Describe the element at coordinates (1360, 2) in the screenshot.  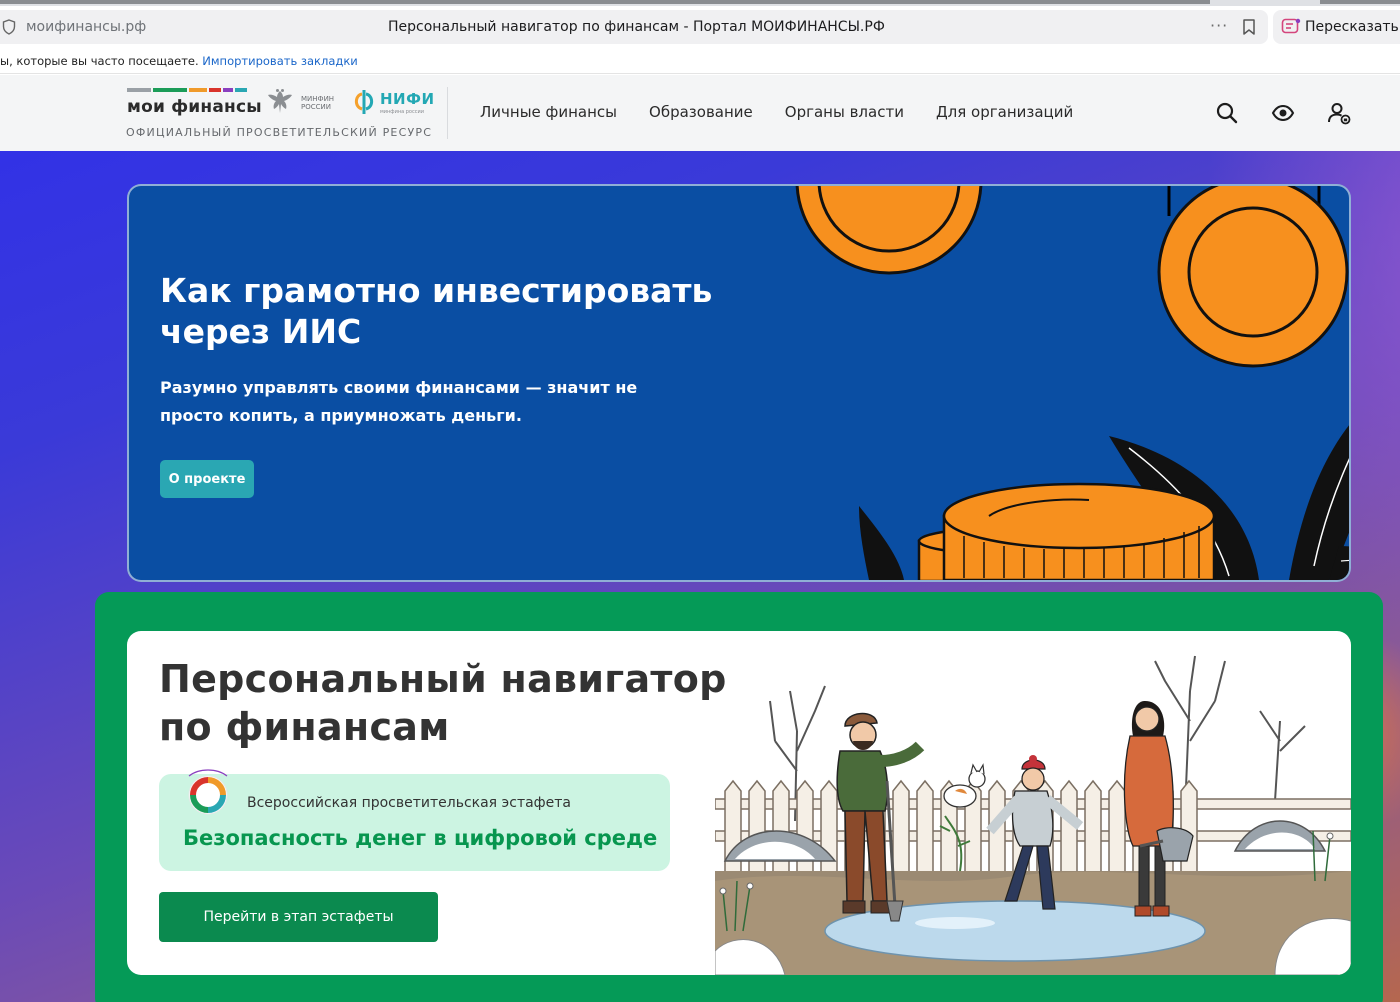
I see `tab-strip-right` at that location.